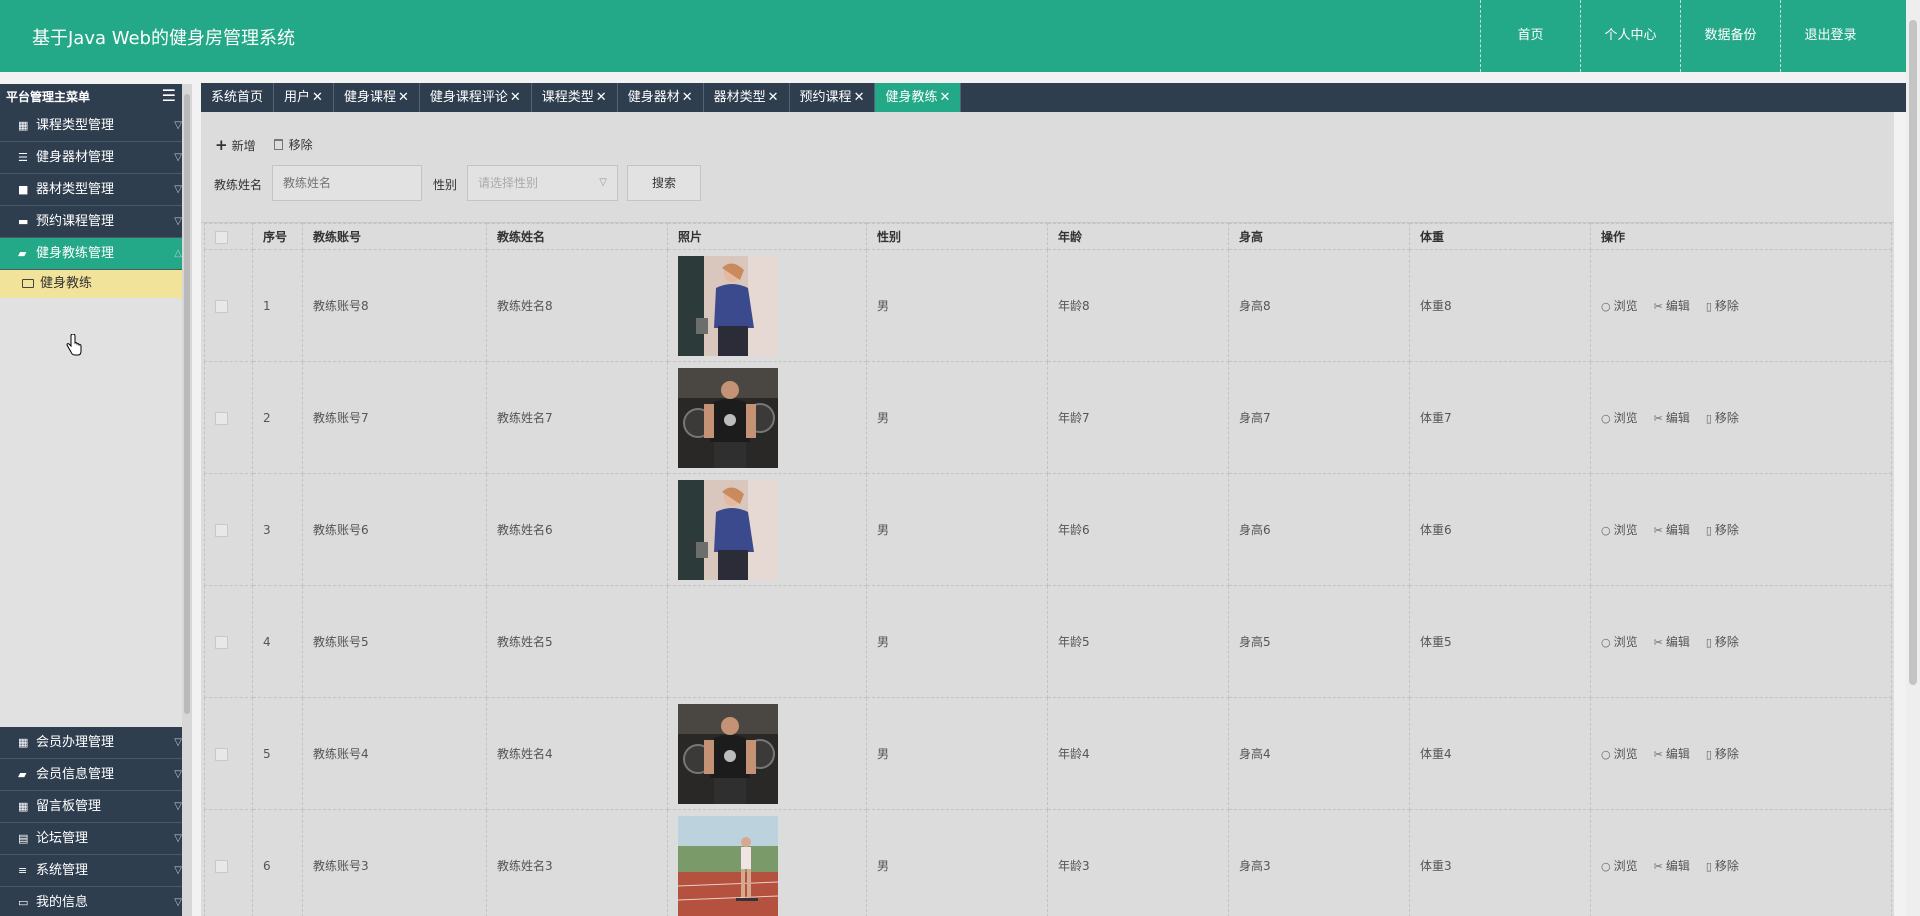  I want to click on tab-fitness-course: 健身课程 ✕, so click(377, 97).